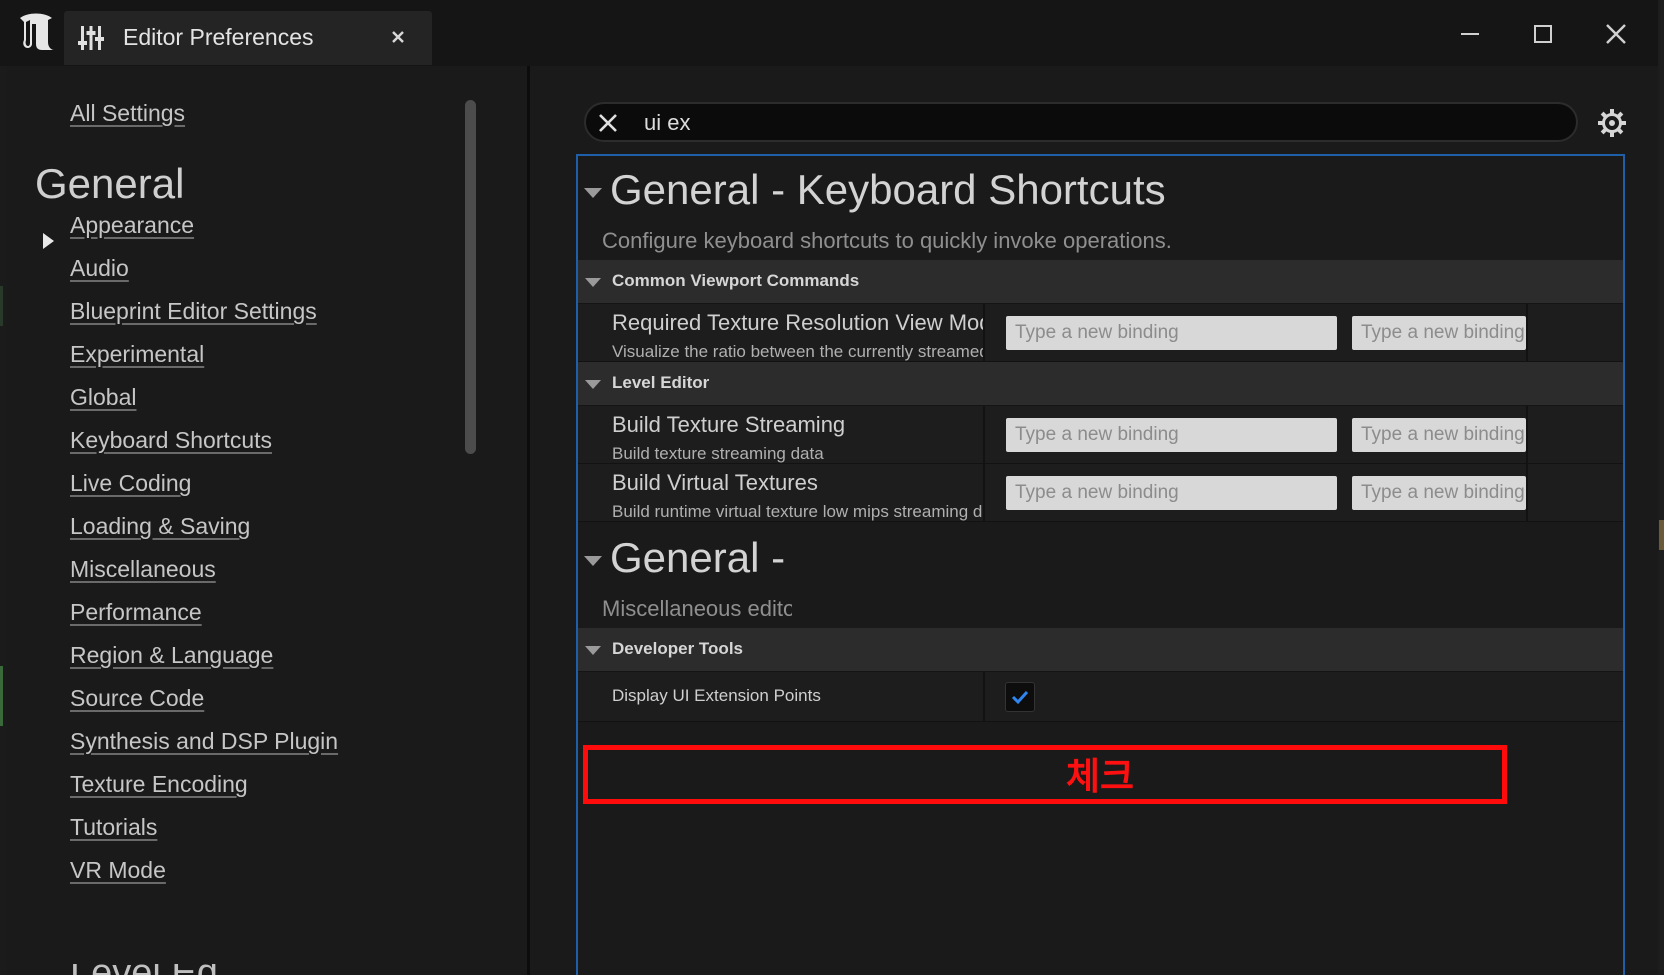 The image size is (1664, 975). I want to click on checkmark-icon, so click(1020, 697).